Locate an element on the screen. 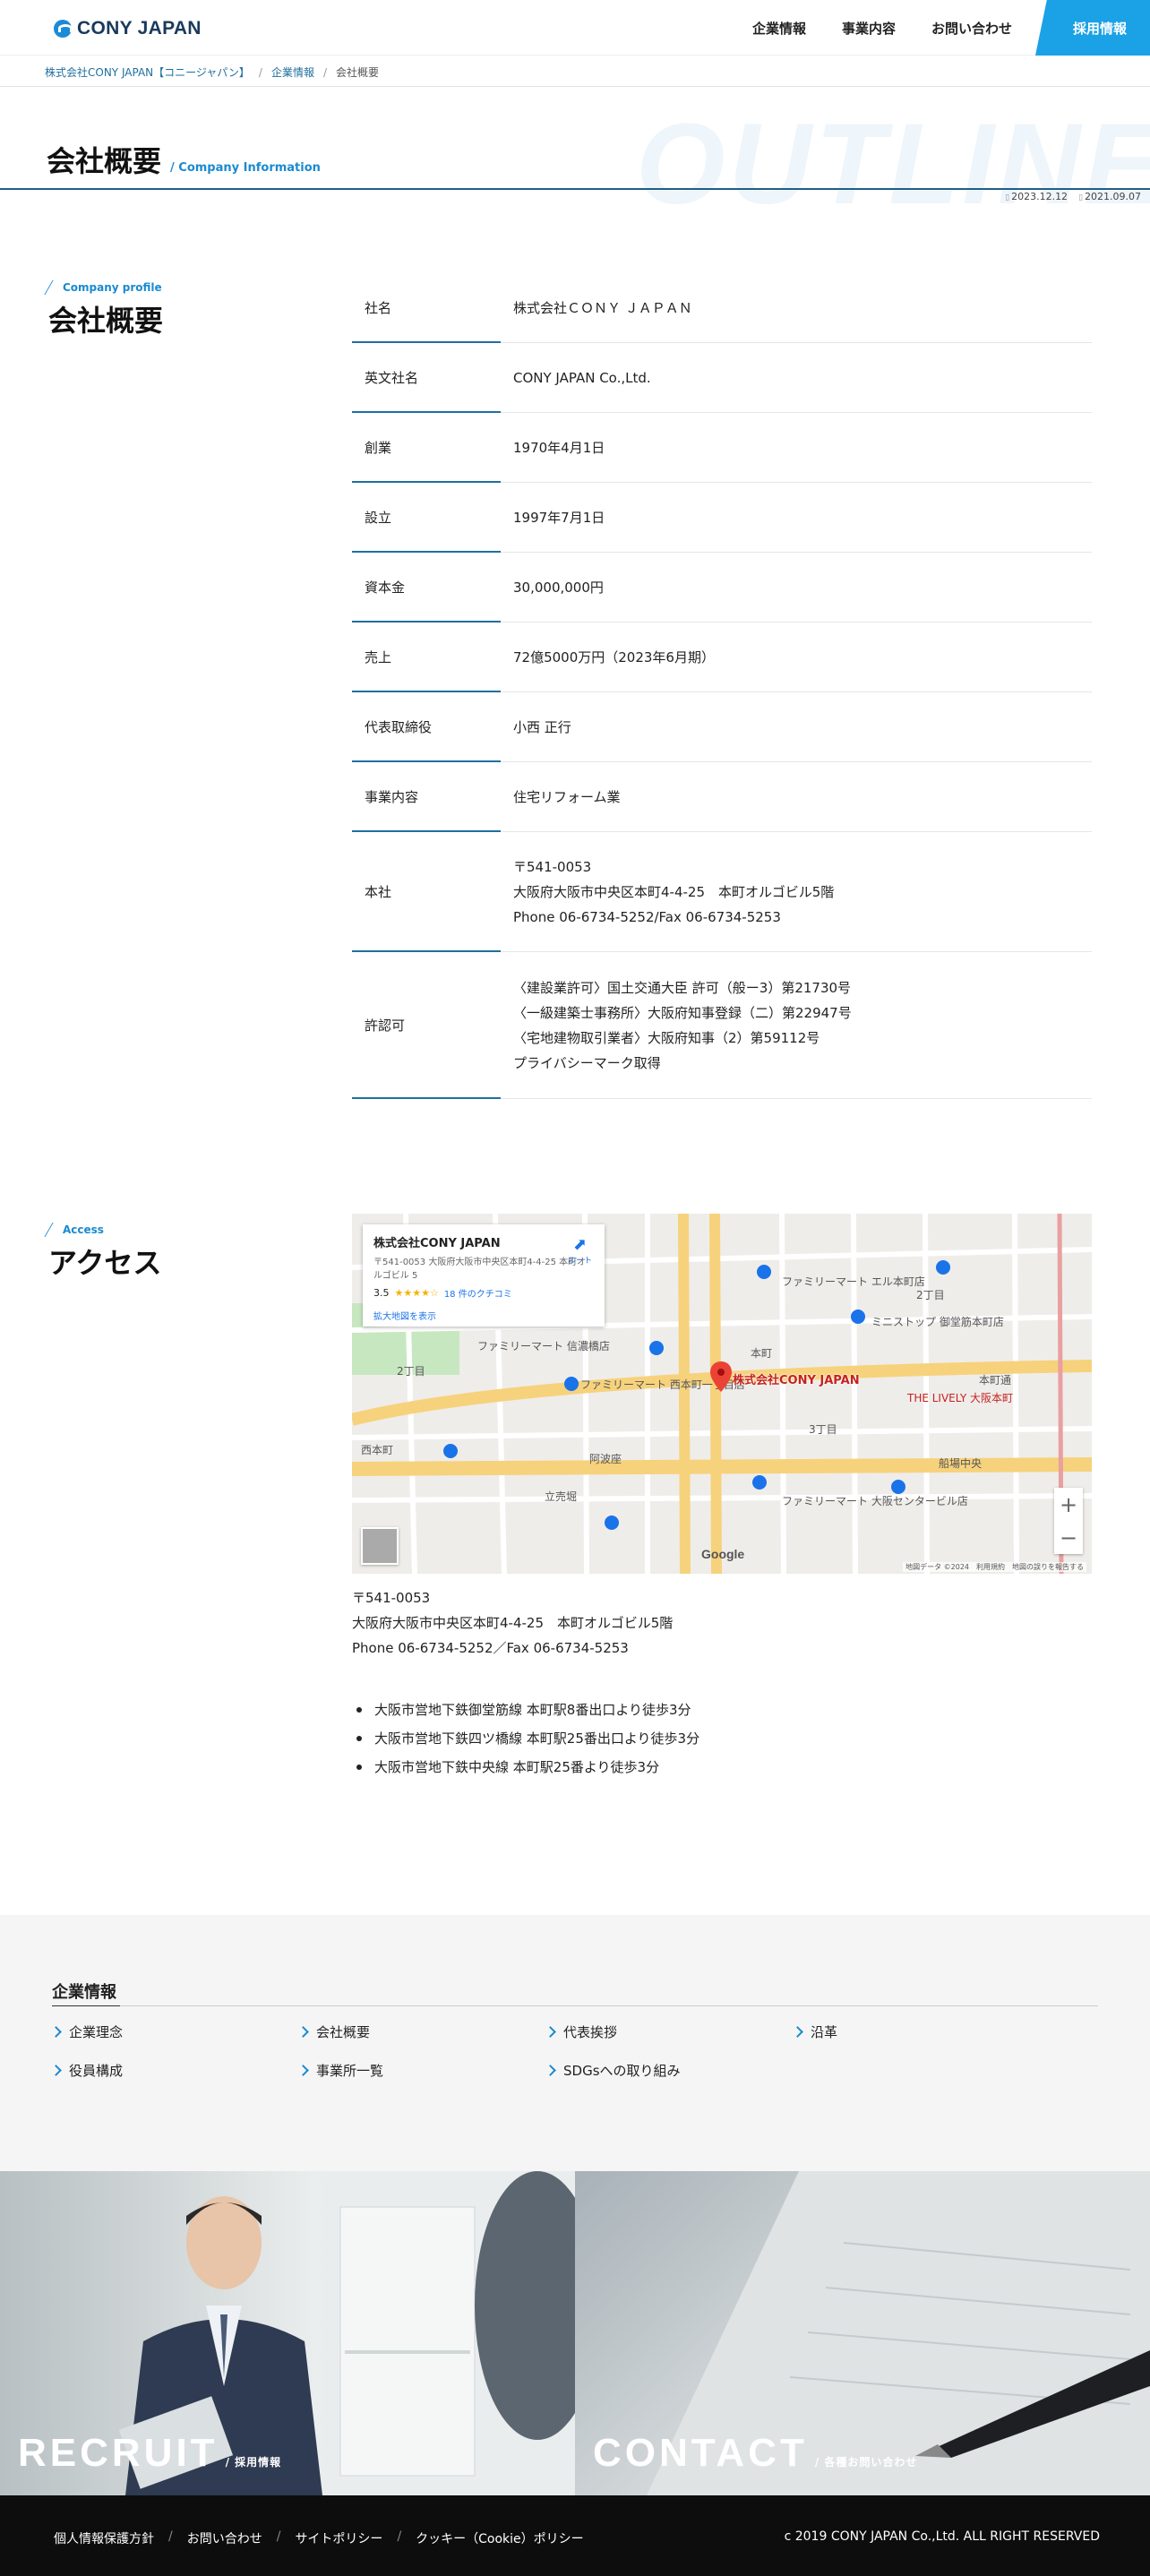  page-dates: 2023.12.12 2021.09.07 is located at coordinates (1073, 196).